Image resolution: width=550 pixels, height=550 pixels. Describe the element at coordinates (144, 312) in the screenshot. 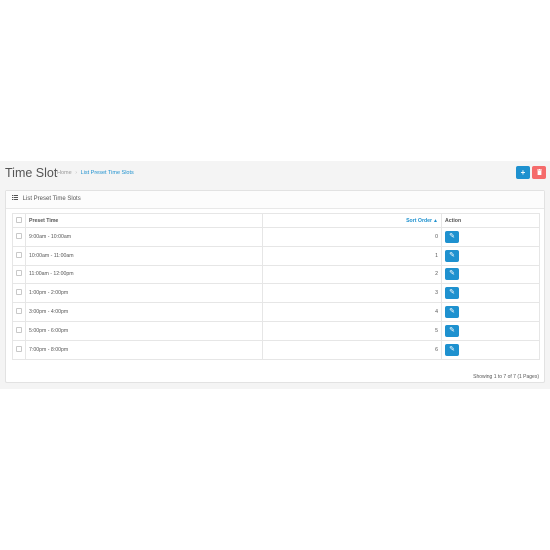

I see `preset-time-cell: 3:00pm - 4:00pm` at that location.